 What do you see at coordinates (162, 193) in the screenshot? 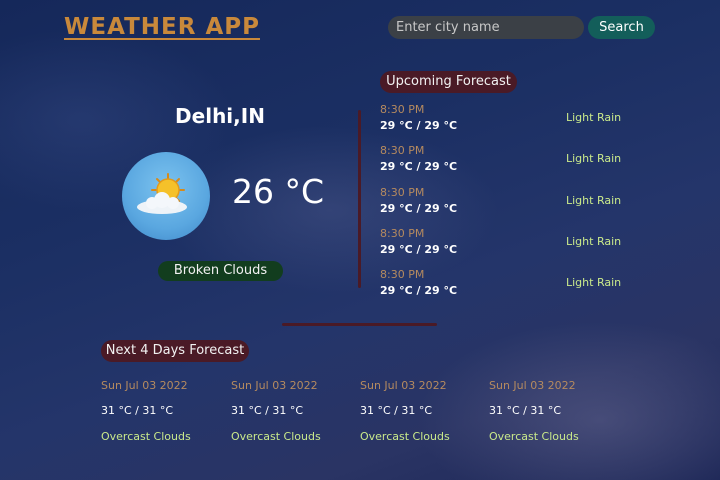
I see `sun-behind-cloud-icon` at bounding box center [162, 193].